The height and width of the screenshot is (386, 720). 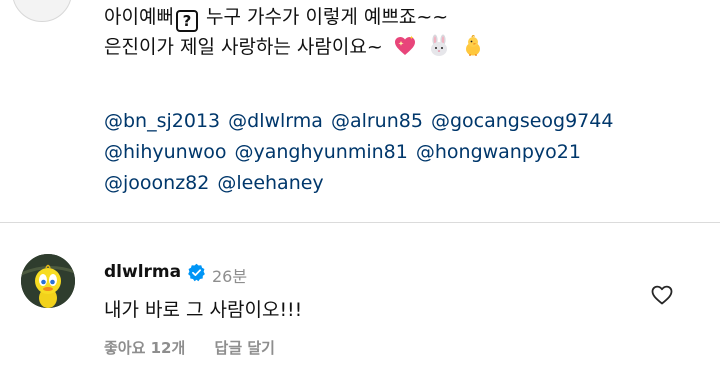 I want to click on chick-icon, so click(x=472, y=45).